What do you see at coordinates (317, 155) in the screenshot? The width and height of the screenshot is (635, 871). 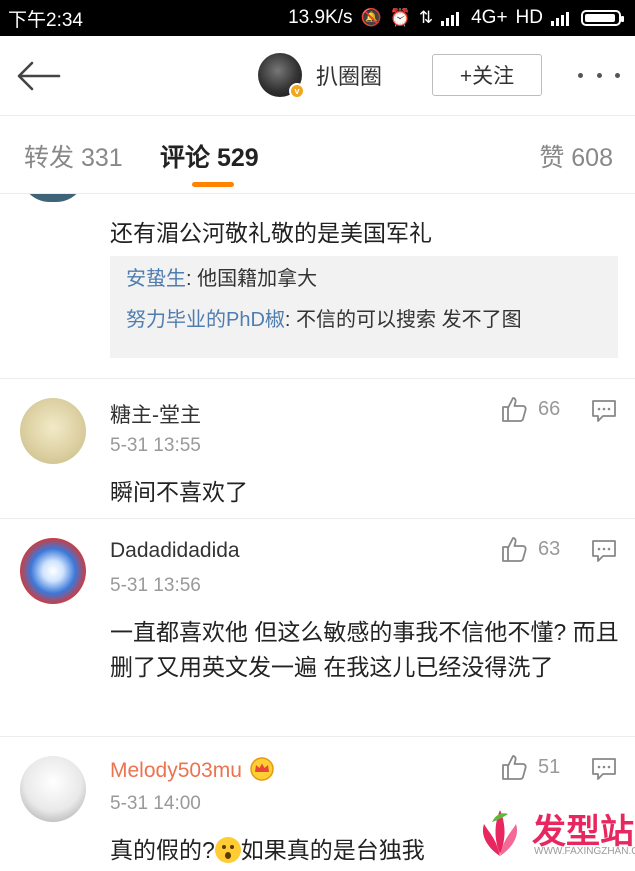 I see `feed-tabs: 转发 331 评论 529 赞 608` at bounding box center [317, 155].